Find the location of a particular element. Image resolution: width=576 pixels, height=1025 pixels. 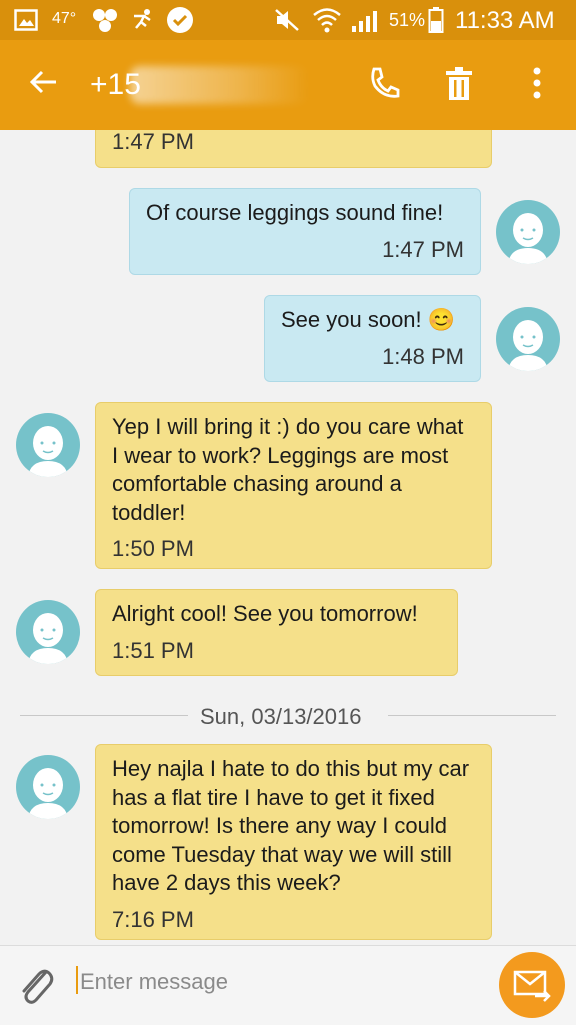

message-bubble-sent: Of course leggings sound fine! 1:47 PM is located at coordinates (305, 231).